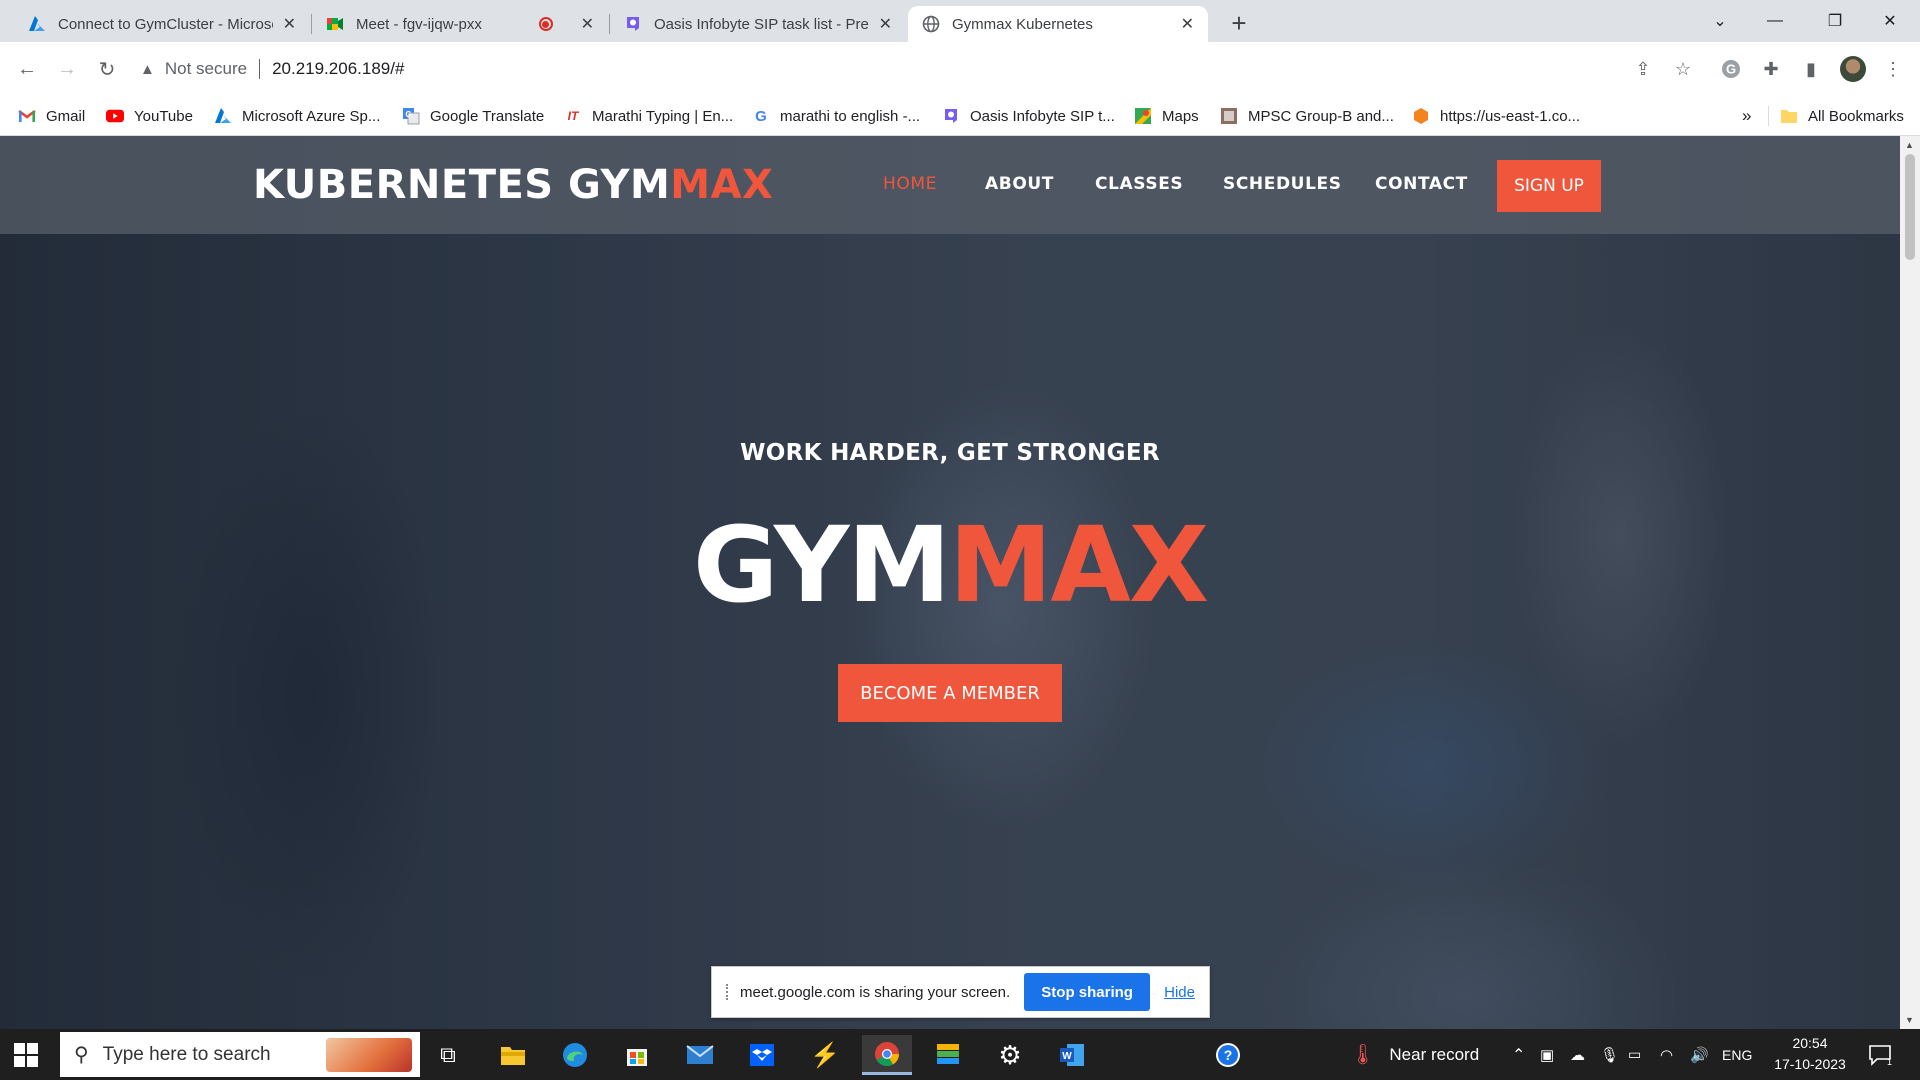 This screenshot has width=1920, height=1080. What do you see at coordinates (1880, 1054) in the screenshot?
I see `notifications-icon: 1` at bounding box center [1880, 1054].